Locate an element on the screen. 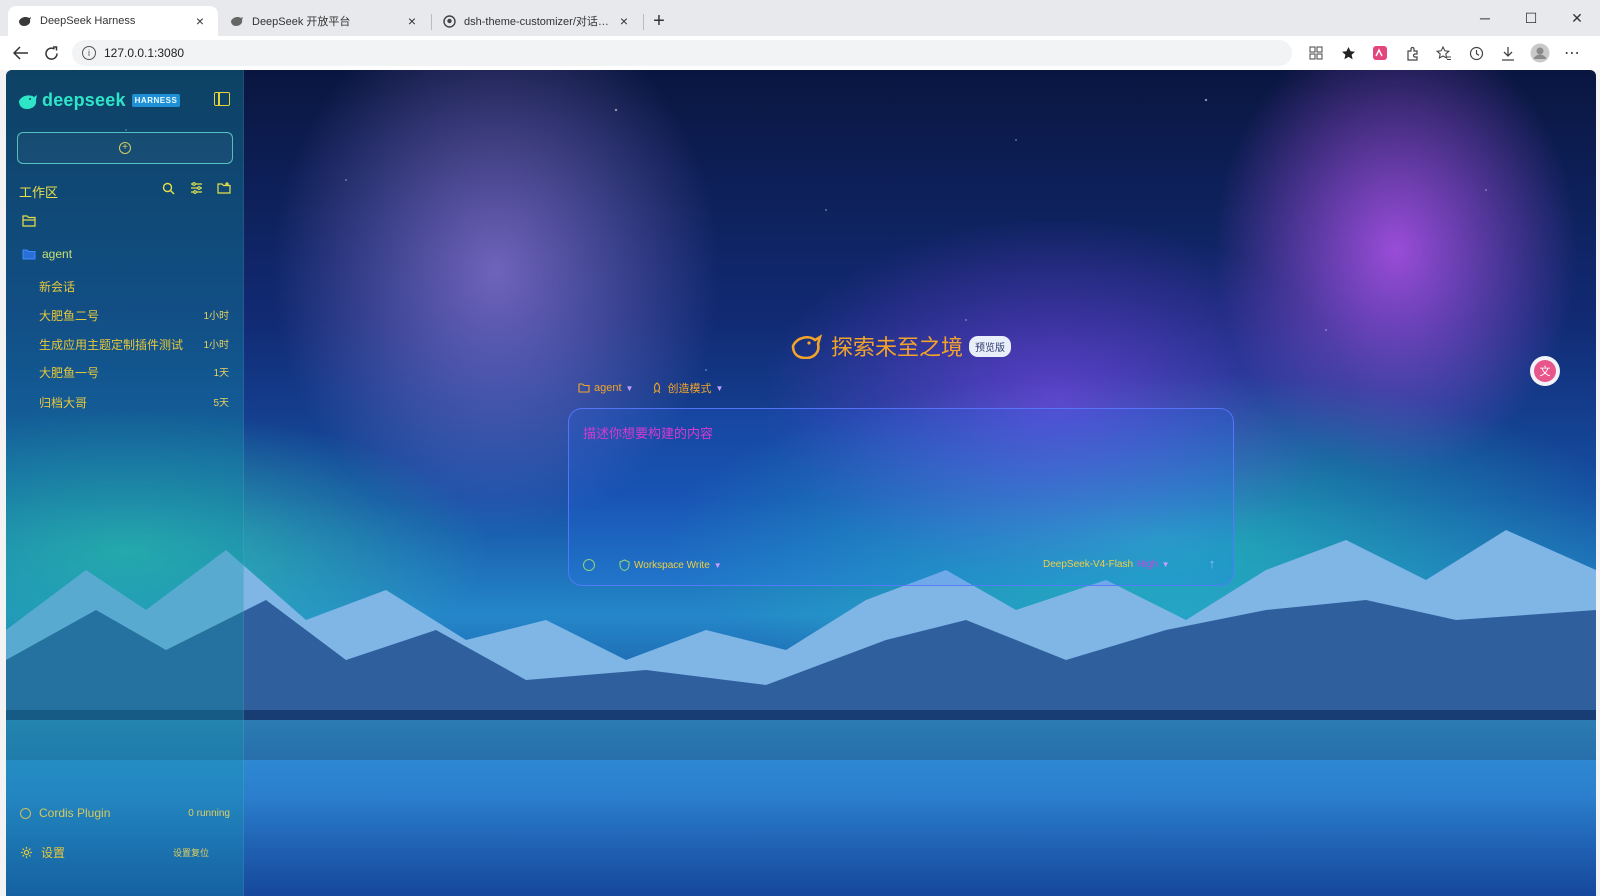 The height and width of the screenshot is (896, 1600). settings-link: 设置 is located at coordinates (53, 852).